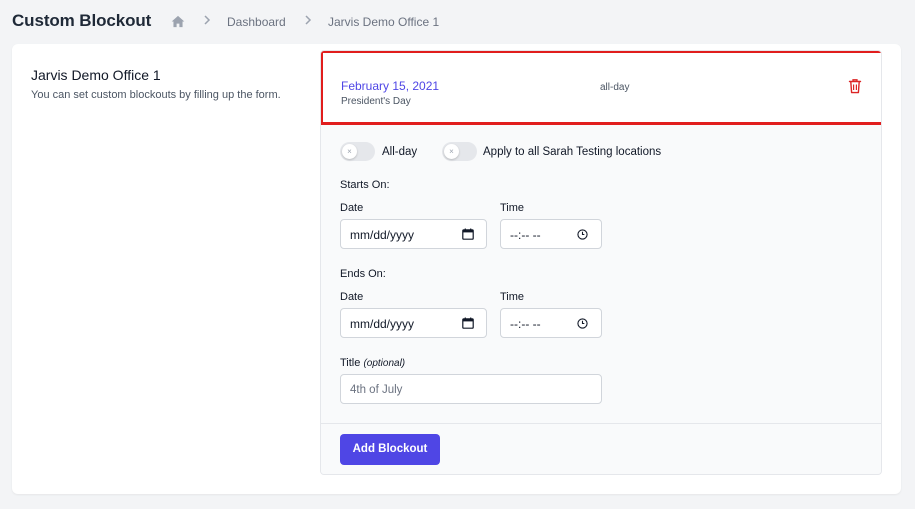 The width and height of the screenshot is (915, 509). Describe the element at coordinates (363, 274) in the screenshot. I see `ends-on-heading: Ends On:` at that location.